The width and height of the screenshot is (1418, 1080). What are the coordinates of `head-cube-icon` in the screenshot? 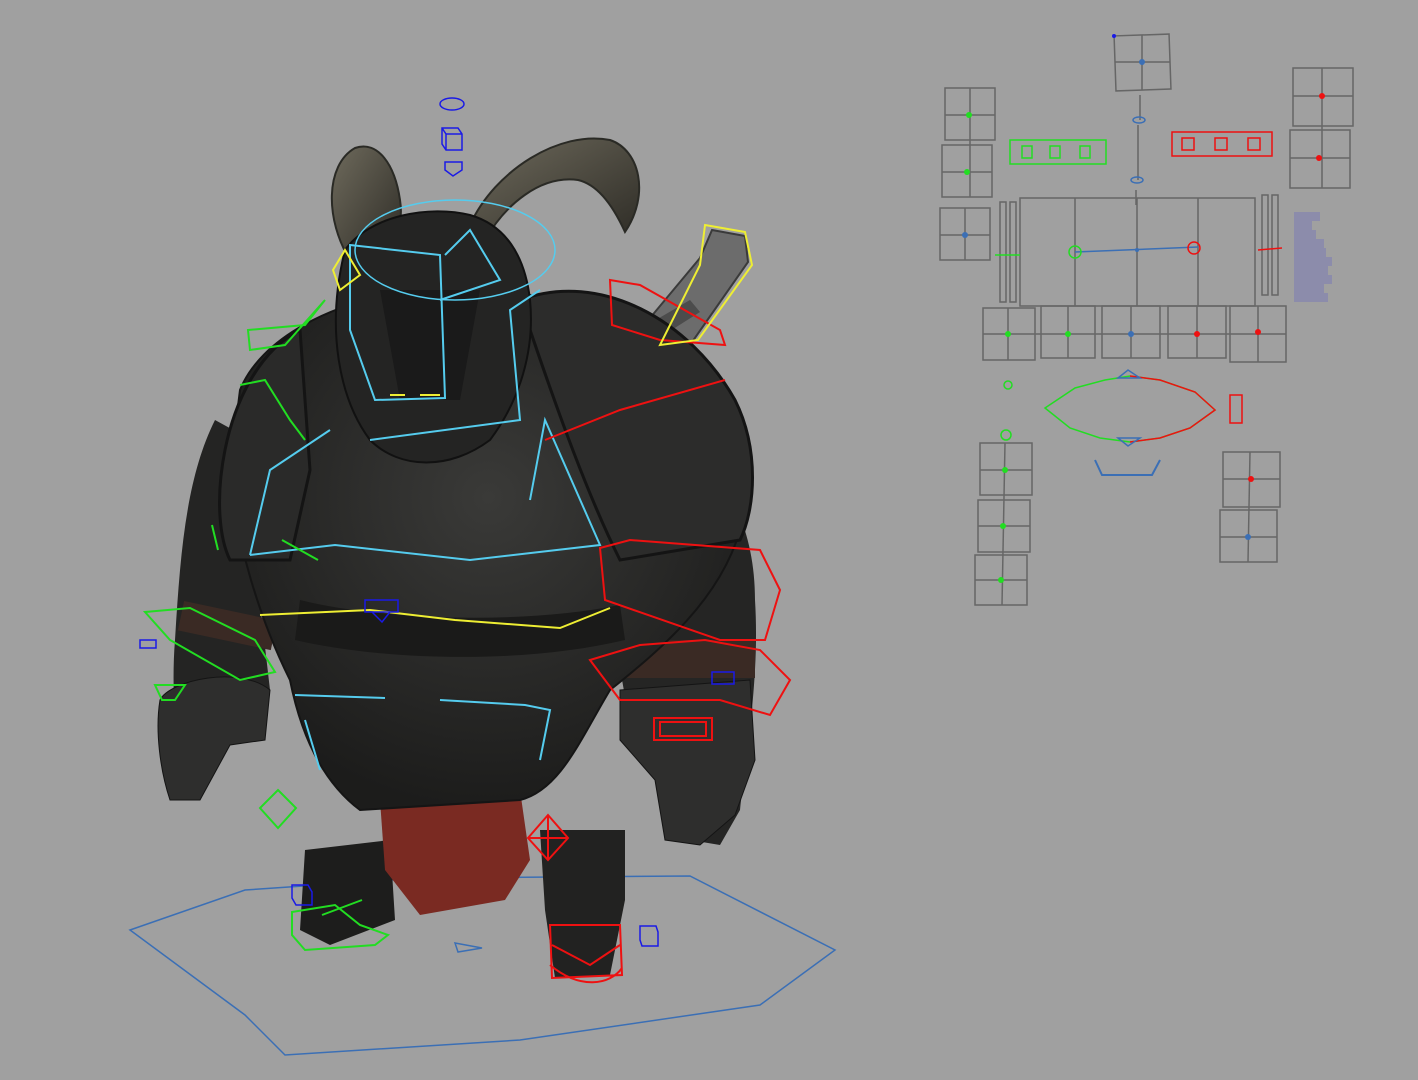 It's located at (452, 139).